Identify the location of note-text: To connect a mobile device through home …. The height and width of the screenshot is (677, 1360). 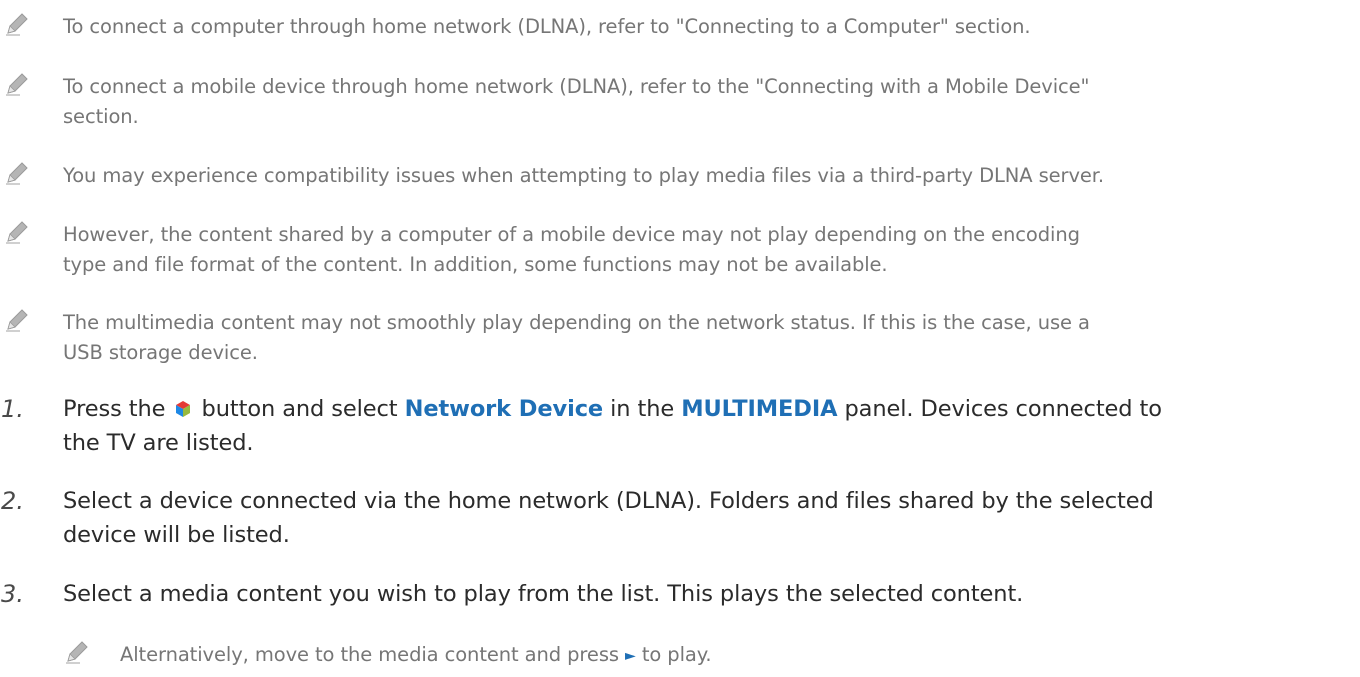
(708, 102).